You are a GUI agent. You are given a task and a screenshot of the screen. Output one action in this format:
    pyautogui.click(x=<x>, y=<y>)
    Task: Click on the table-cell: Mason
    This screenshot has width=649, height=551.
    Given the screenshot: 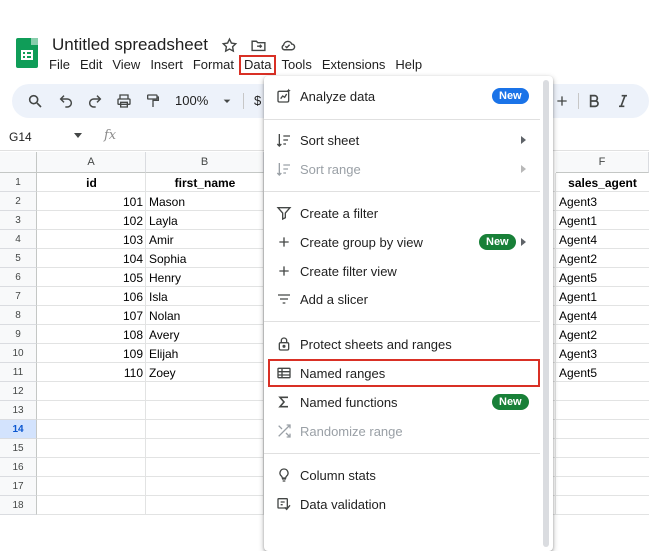 What is the action you would take?
    pyautogui.click(x=205, y=201)
    